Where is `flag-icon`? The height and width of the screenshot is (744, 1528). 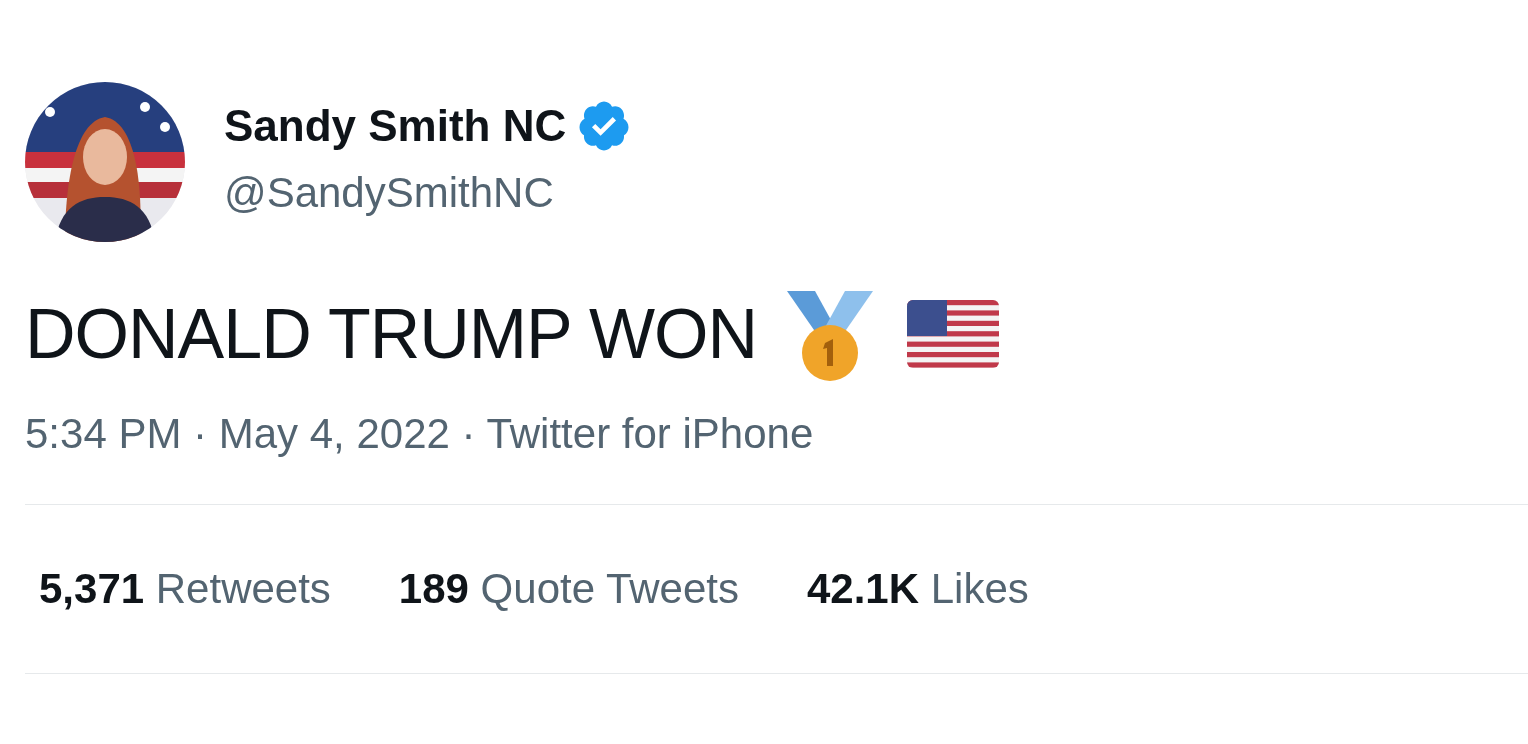 flag-icon is located at coordinates (953, 334).